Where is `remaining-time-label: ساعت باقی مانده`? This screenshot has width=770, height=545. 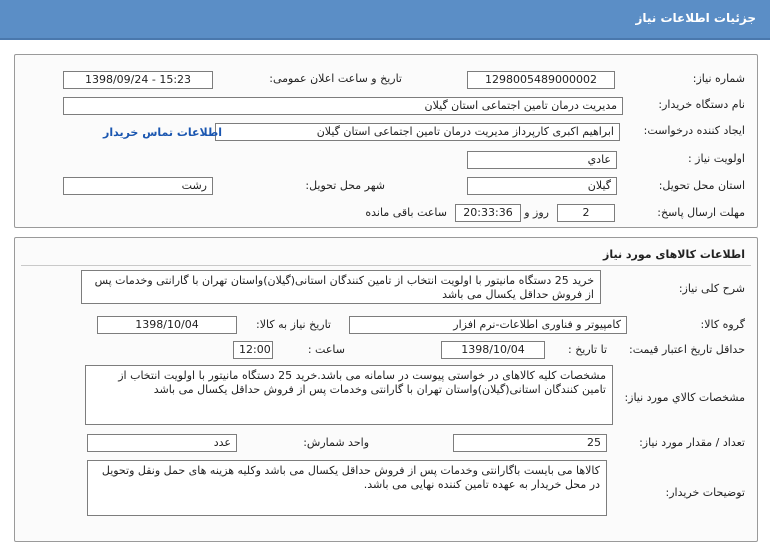 remaining-time-label: ساعت باقی مانده is located at coordinates (406, 212).